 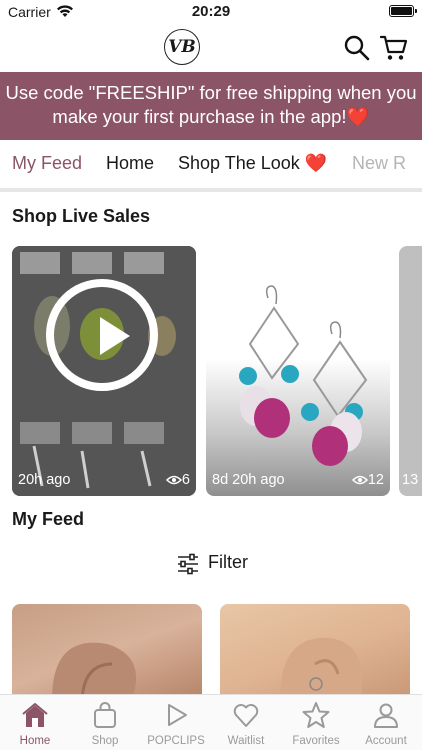 I want to click on bottom-tab-shop: Shop, so click(x=105, y=722).